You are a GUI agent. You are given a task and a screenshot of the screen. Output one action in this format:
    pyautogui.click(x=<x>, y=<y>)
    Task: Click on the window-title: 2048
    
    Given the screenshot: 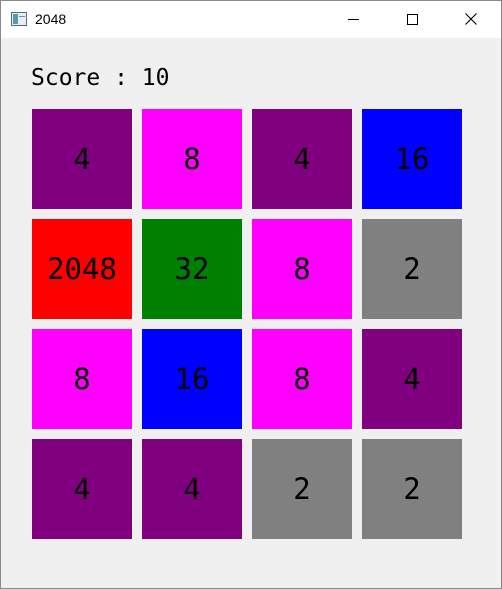 What is the action you would take?
    pyautogui.click(x=51, y=19)
    